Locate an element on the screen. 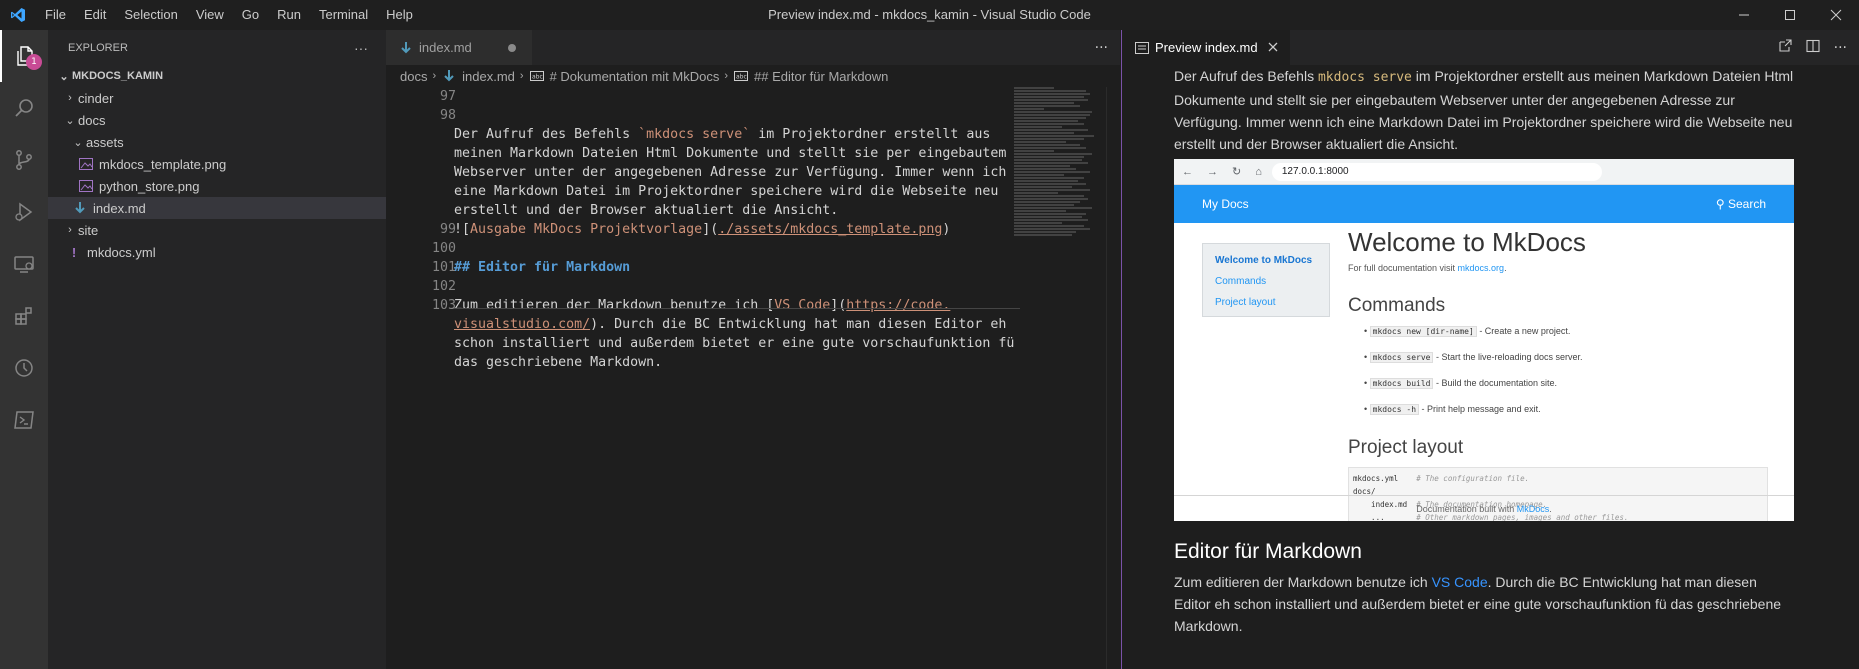 Image resolution: width=1859 pixels, height=669 pixels. tab-preview-index-md: Preview index.md is located at coordinates (1206, 47).